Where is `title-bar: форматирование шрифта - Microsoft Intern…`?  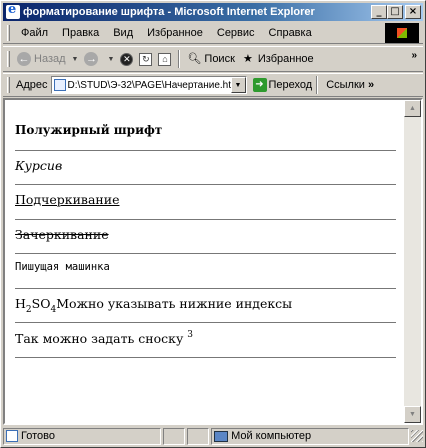
title-bar: форматирование шрифта - Microsoft Intern… is located at coordinates (213, 11).